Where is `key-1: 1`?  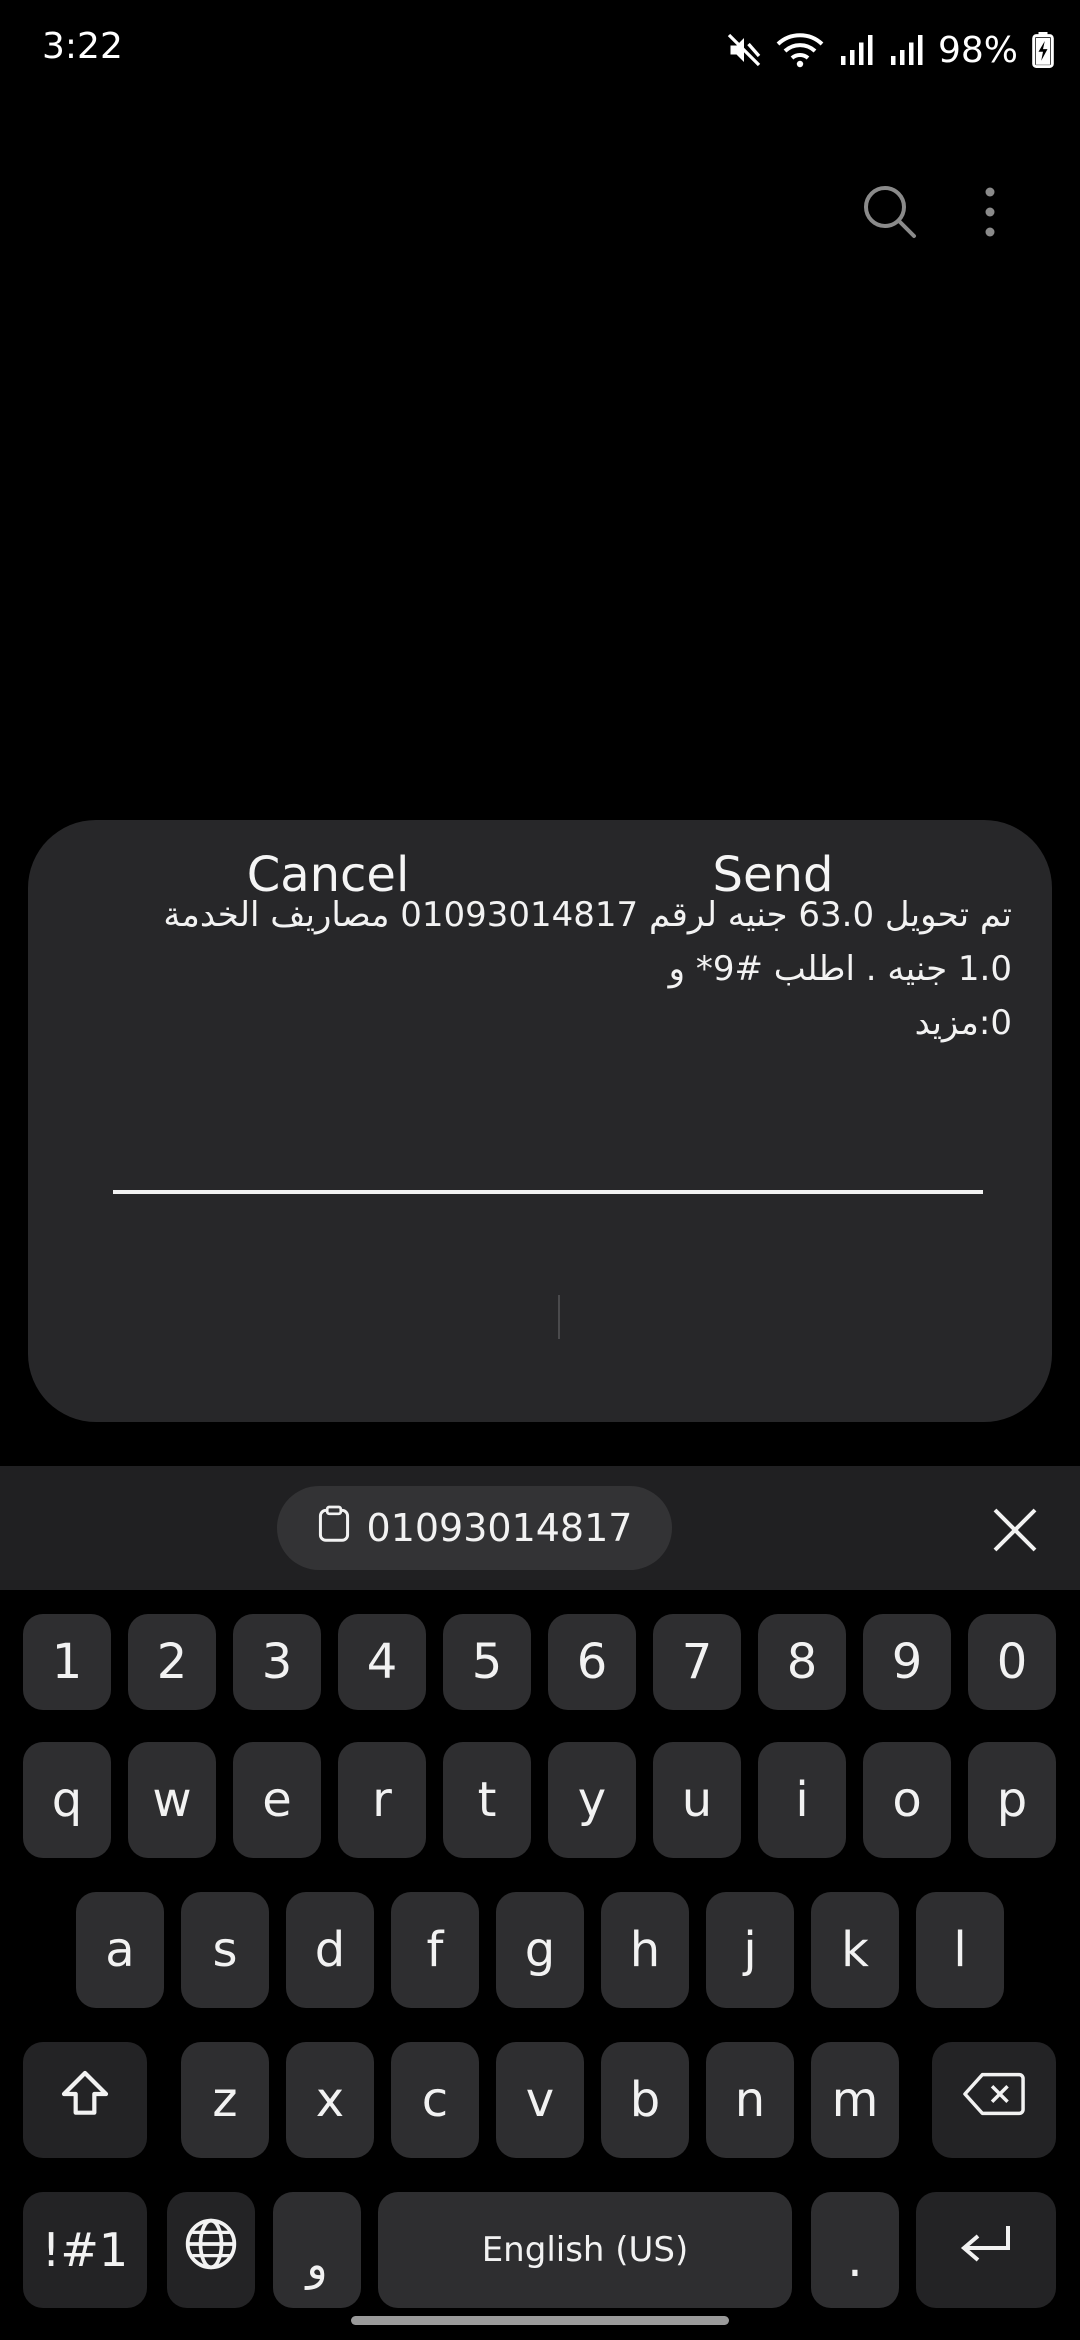 key-1: 1 is located at coordinates (67, 1662).